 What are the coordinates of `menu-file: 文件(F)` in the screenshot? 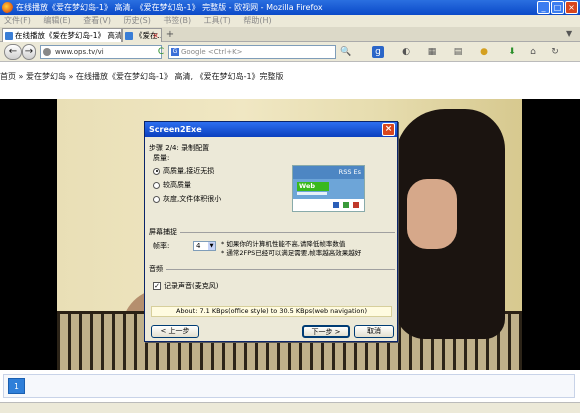 It's located at (17, 20).